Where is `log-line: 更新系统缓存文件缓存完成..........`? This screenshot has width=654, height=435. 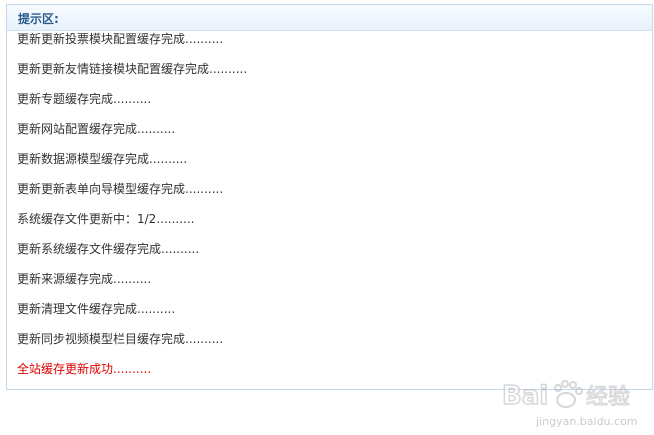
log-line: 更新系统缓存文件缓存完成.......... is located at coordinates (108, 249).